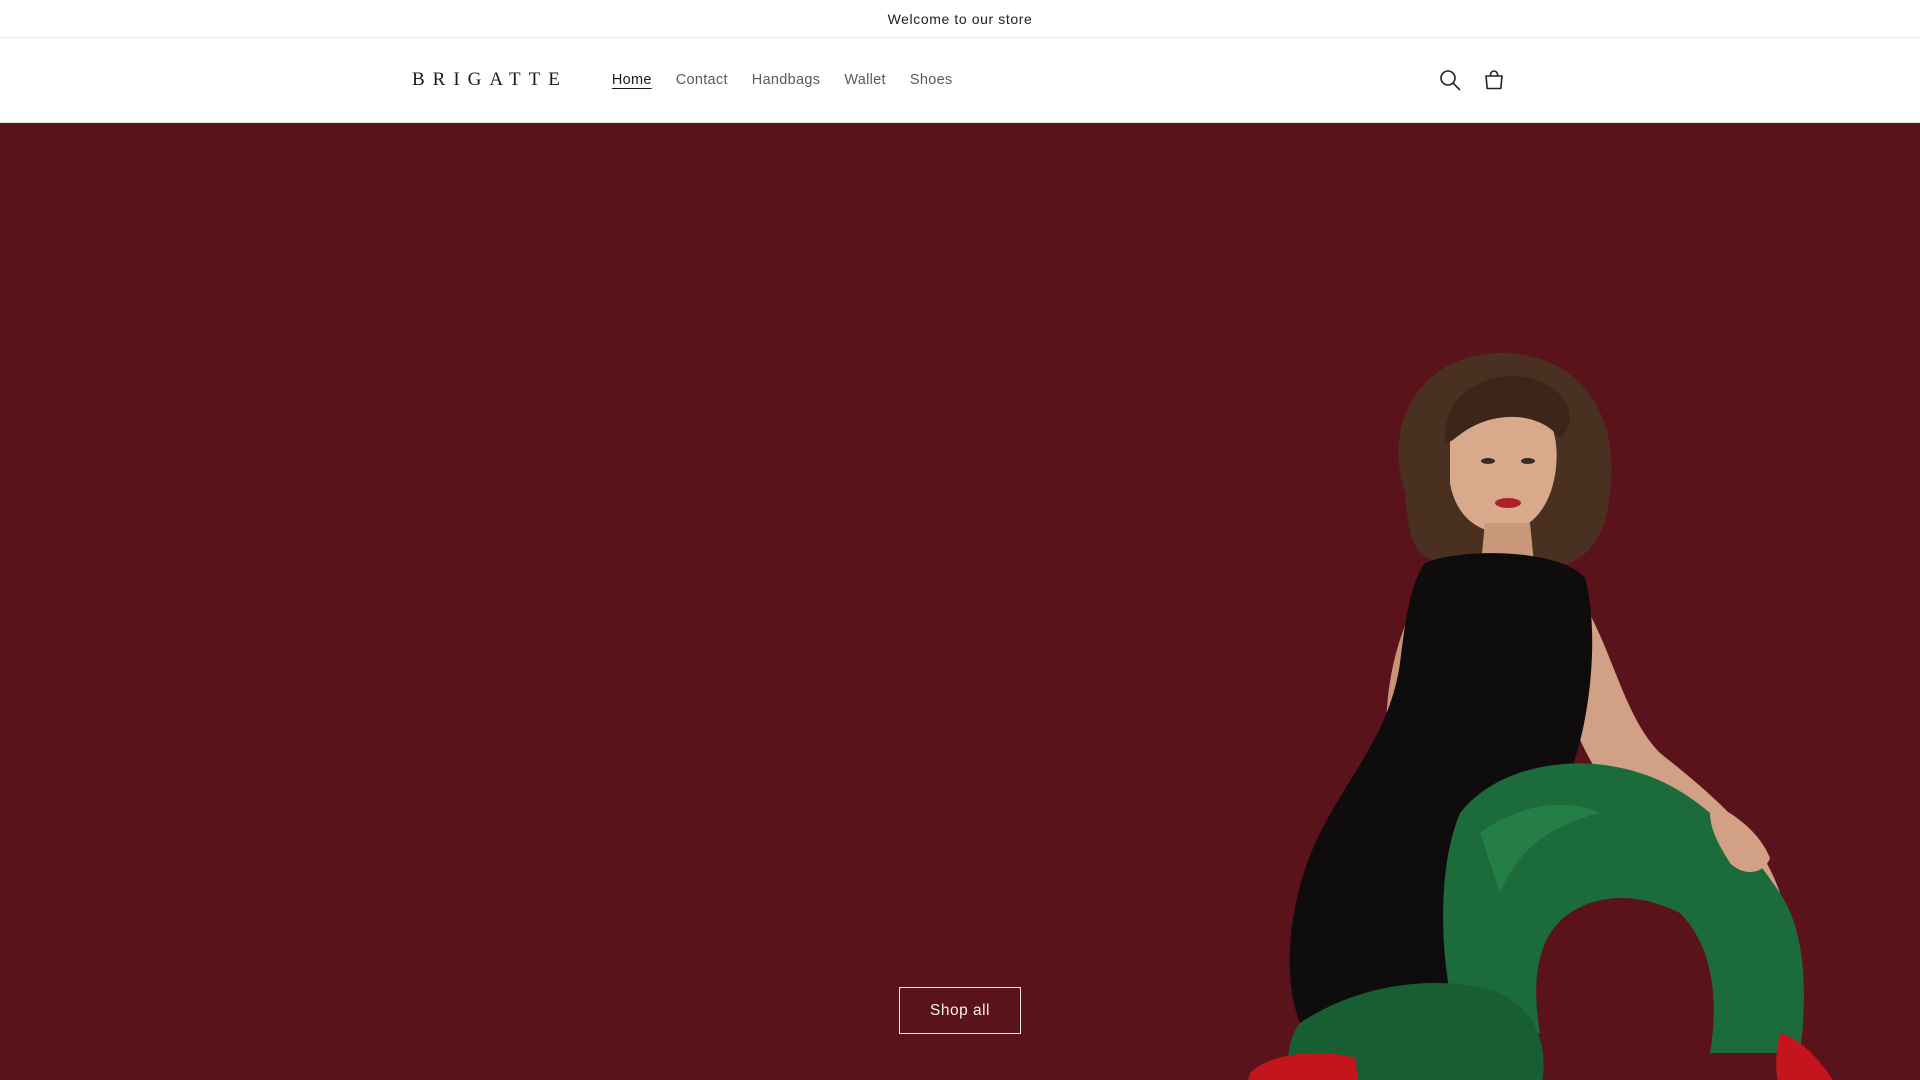 The height and width of the screenshot is (1080, 1920). I want to click on nav-shoes: Shoes, so click(931, 80).